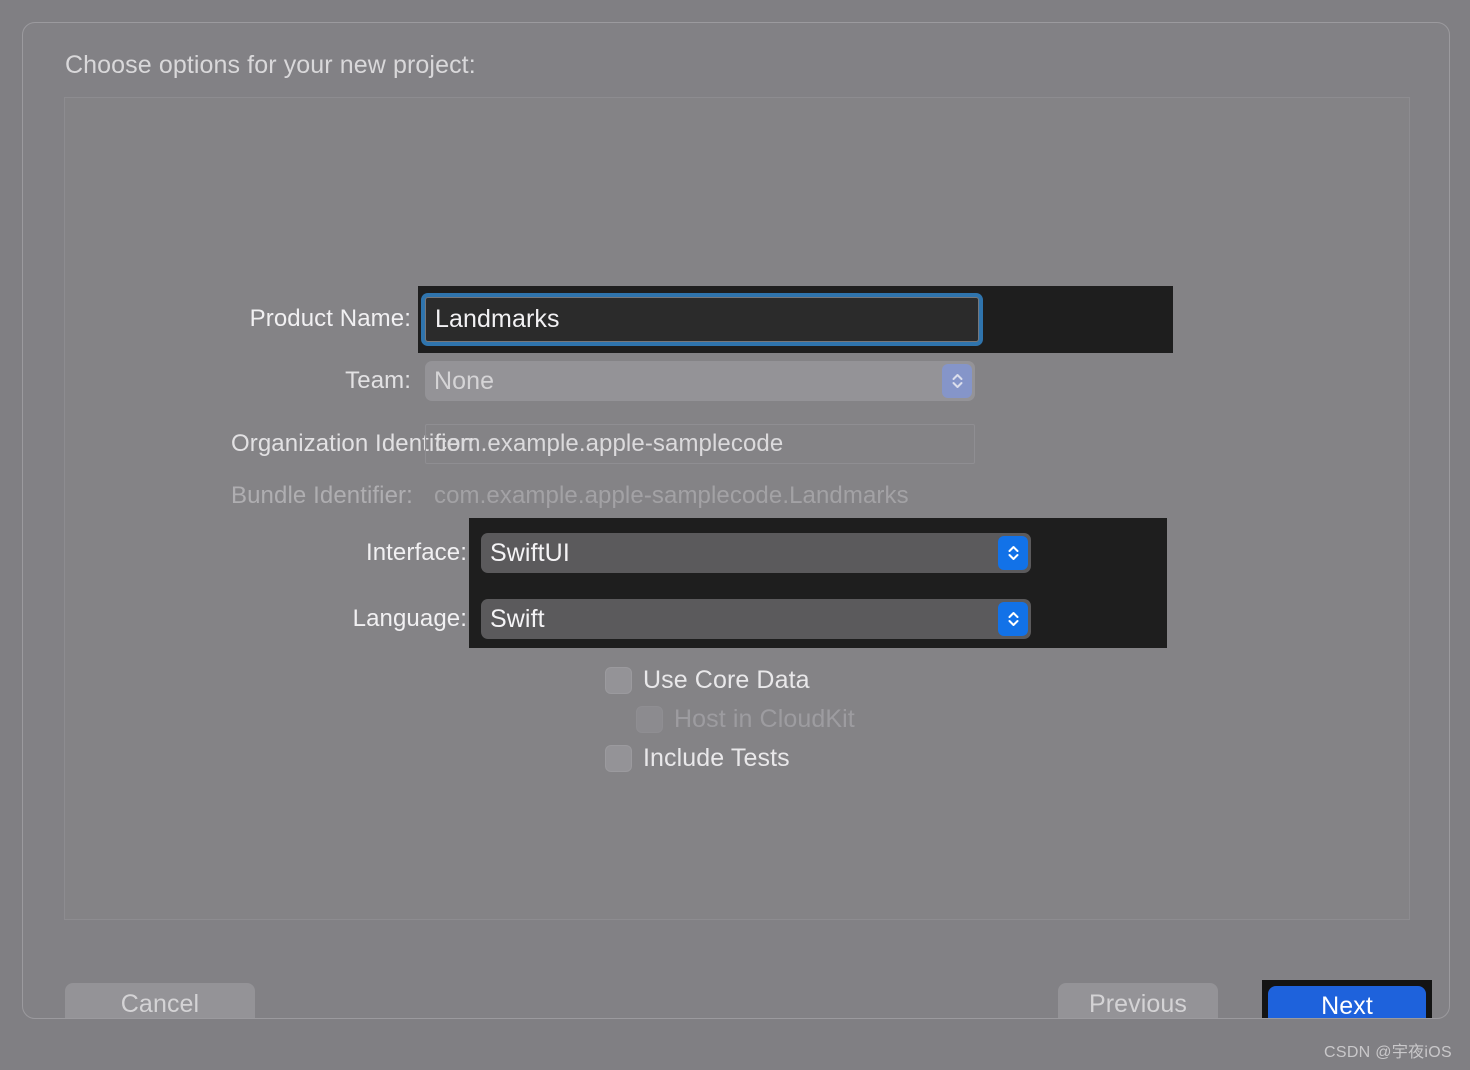 This screenshot has width=1470, height=1070. I want to click on use-core-data-label: Use Core Data, so click(726, 680).